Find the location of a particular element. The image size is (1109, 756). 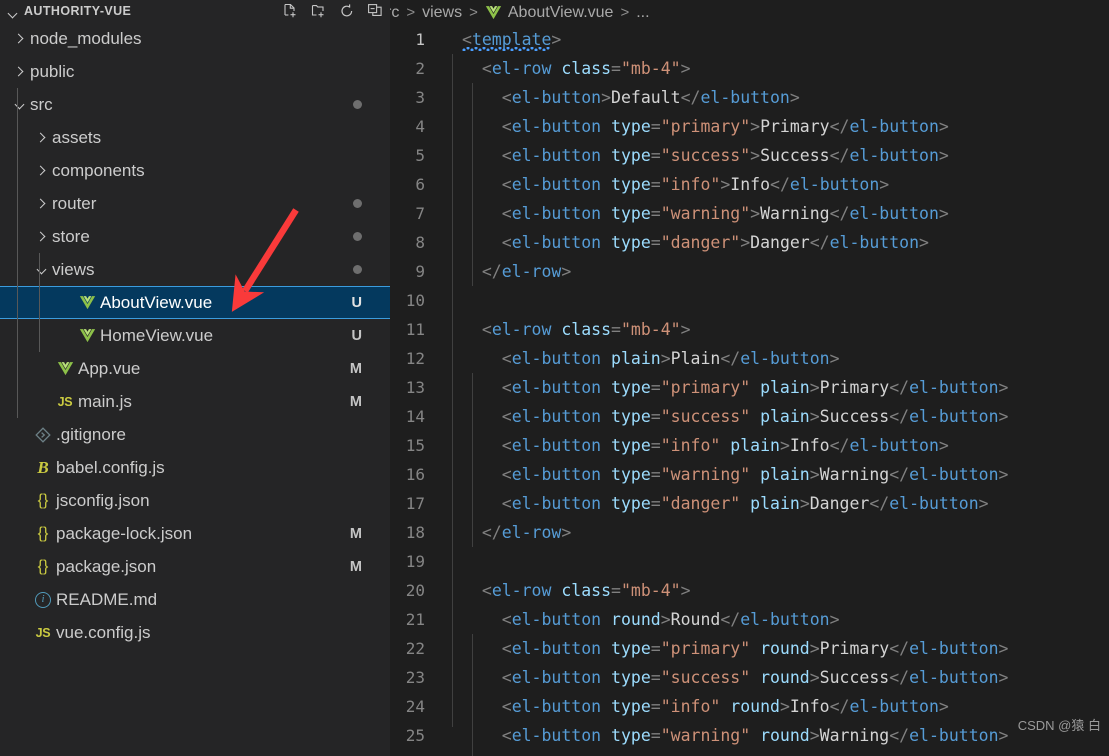

tree-item-jsconfig-json: {} jsconfig.json is located at coordinates (195, 500).